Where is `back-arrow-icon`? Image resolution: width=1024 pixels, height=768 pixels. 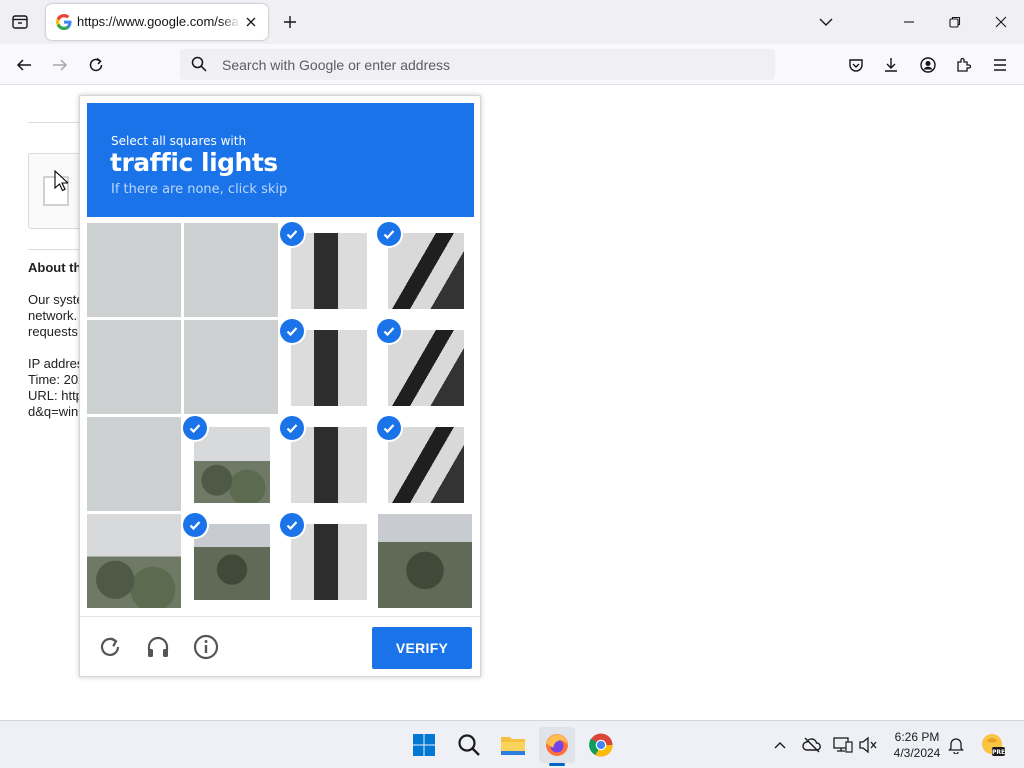 back-arrow-icon is located at coordinates (24, 65).